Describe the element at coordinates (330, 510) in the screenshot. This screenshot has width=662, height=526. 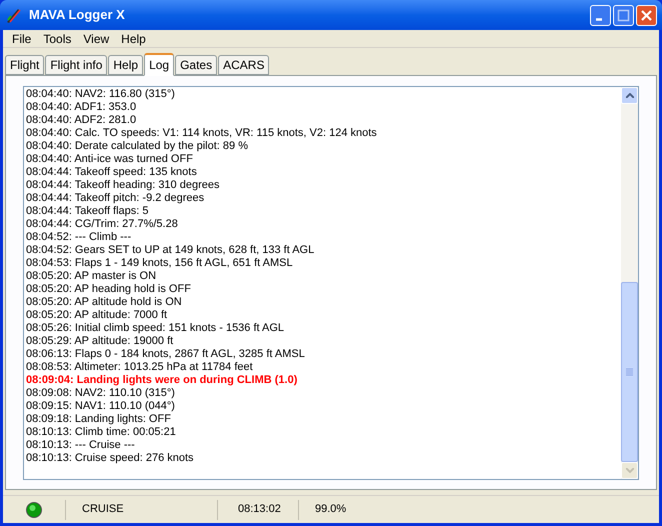
I see `progress-percent: 99.0%` at that location.